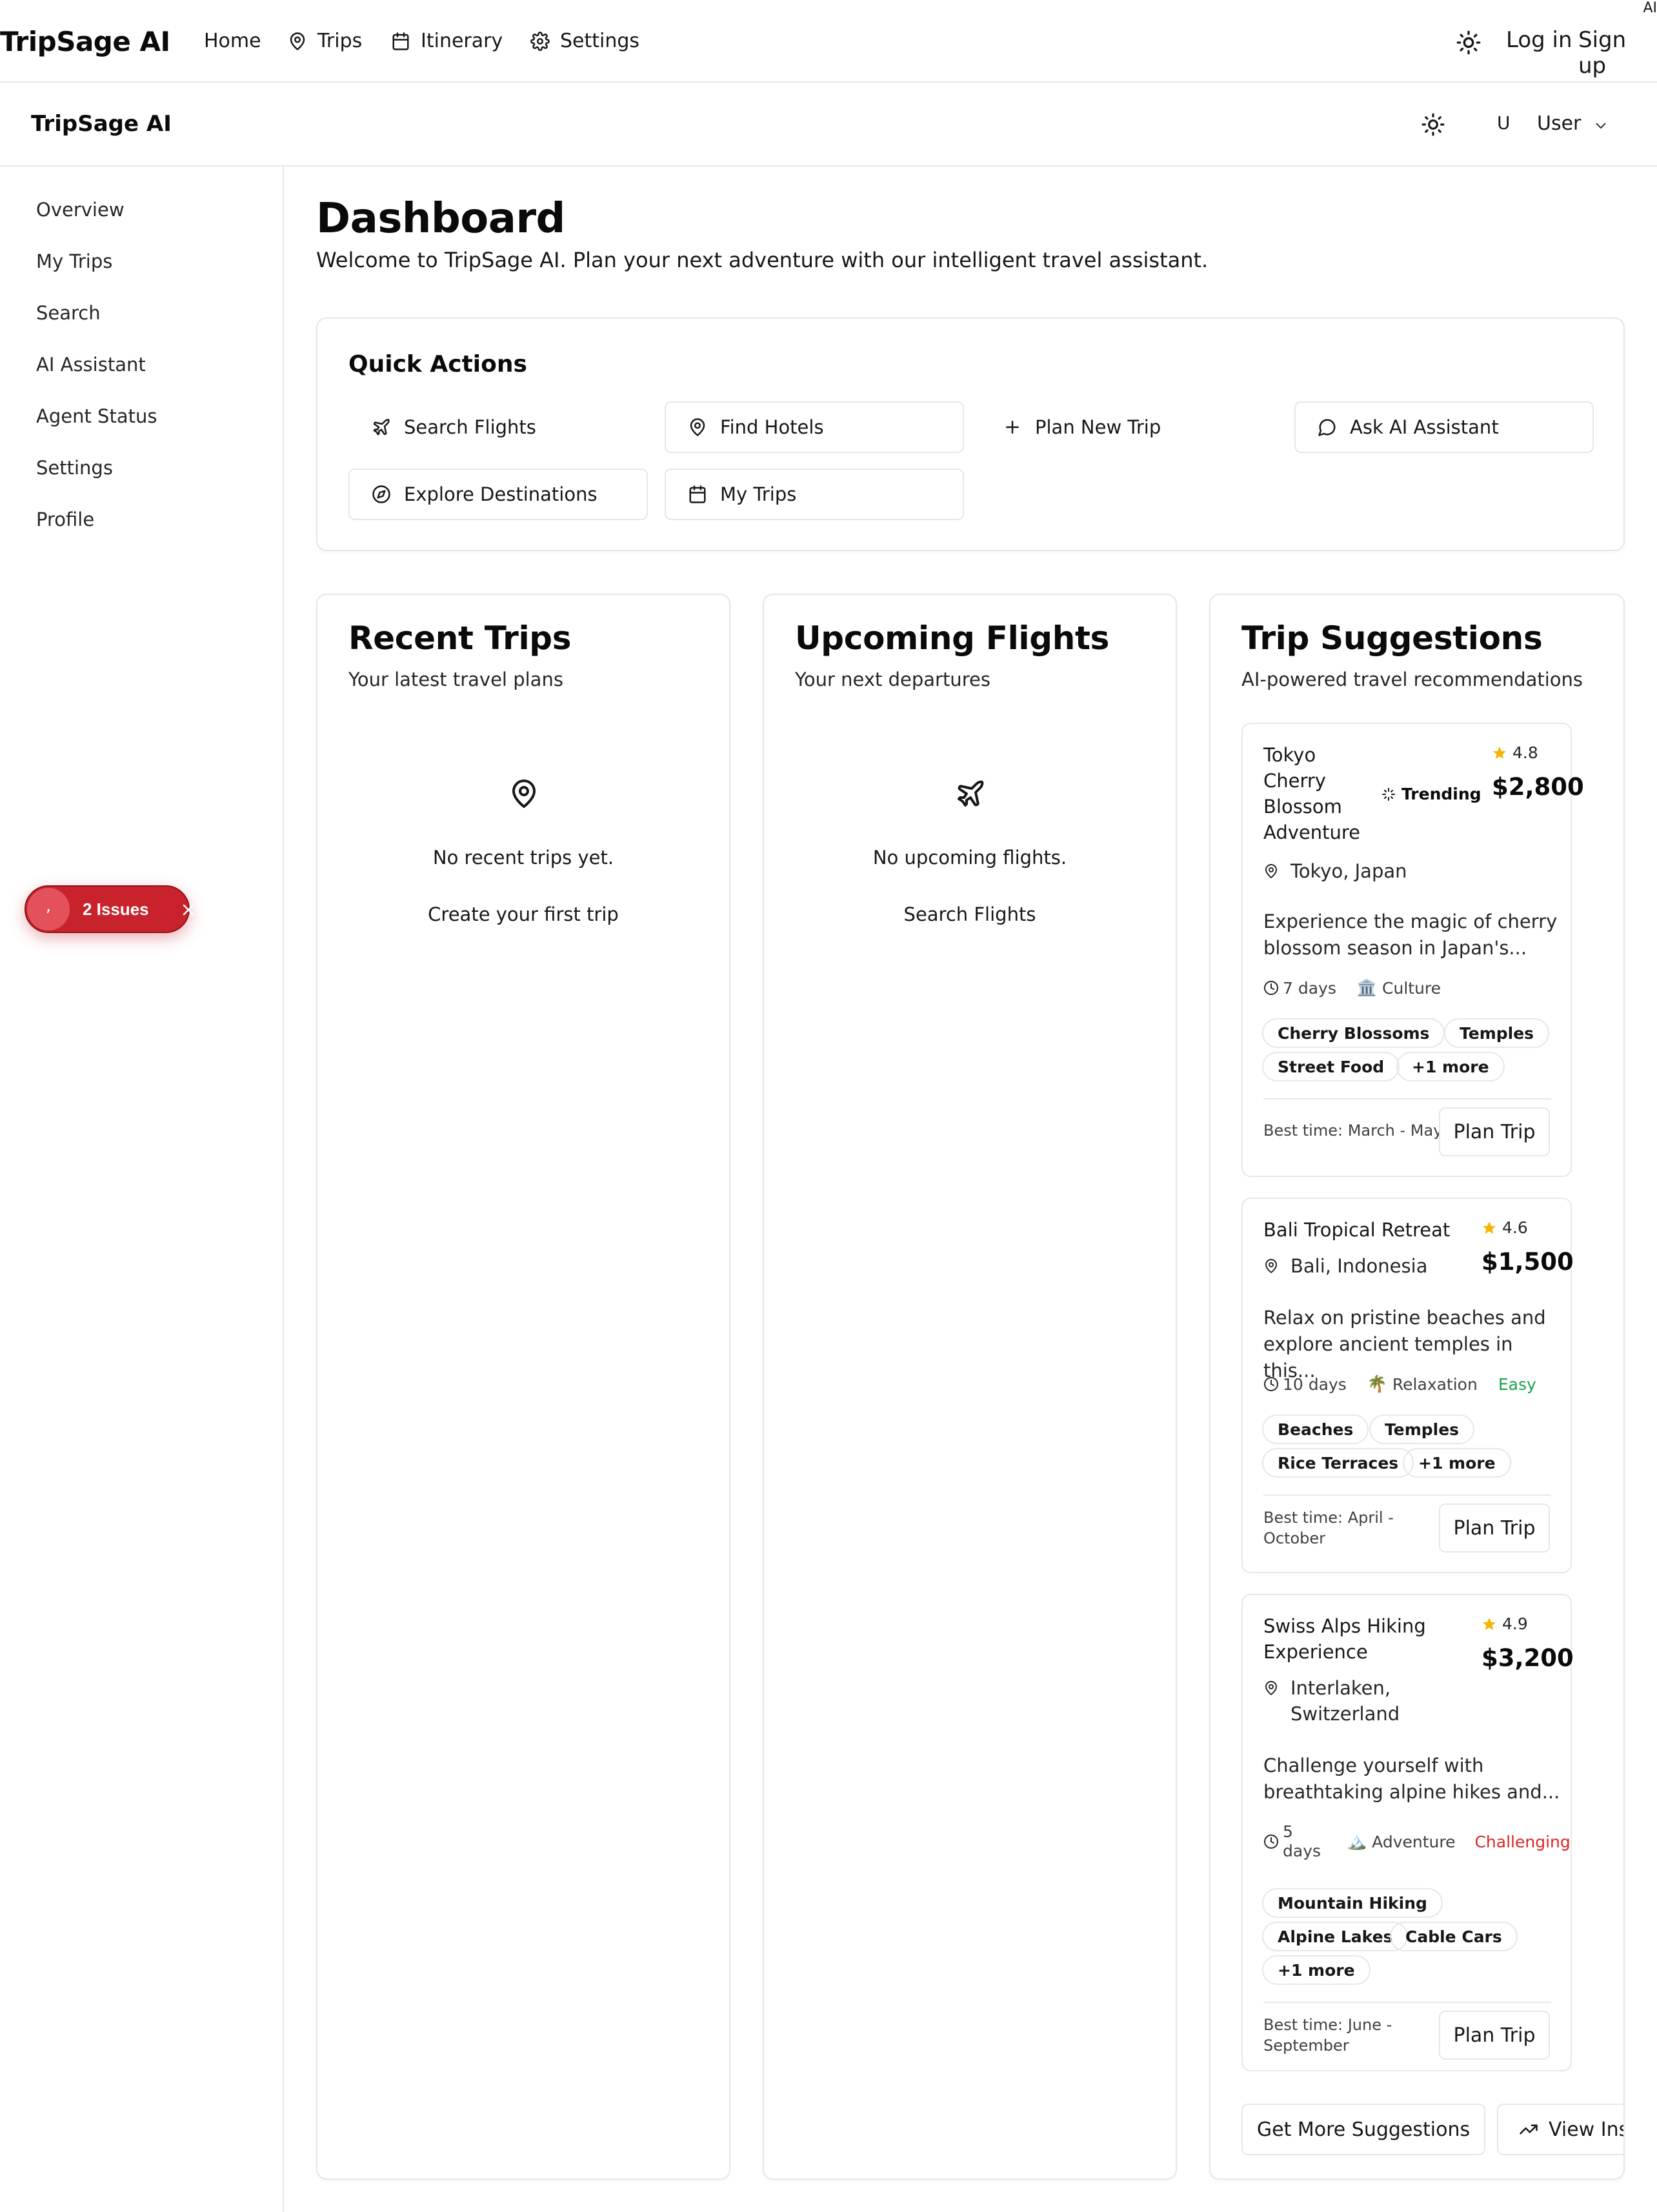  What do you see at coordinates (1331, 1701) in the screenshot?
I see `location: Interlaken, Switzerland` at bounding box center [1331, 1701].